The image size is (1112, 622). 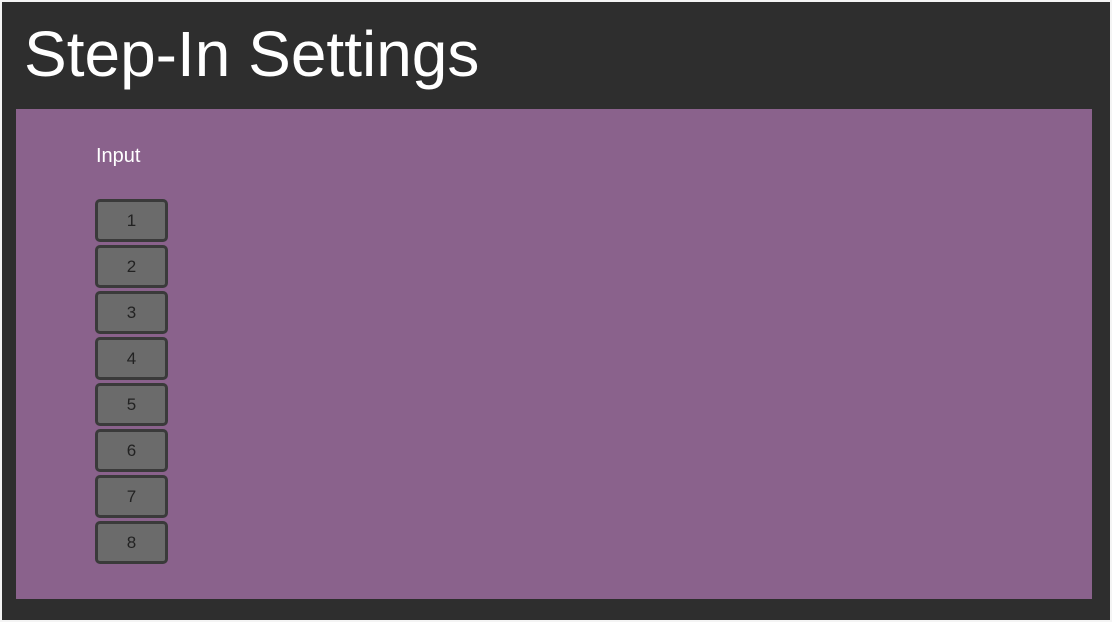 I want to click on input-button-6: 6, so click(x=131, y=450).